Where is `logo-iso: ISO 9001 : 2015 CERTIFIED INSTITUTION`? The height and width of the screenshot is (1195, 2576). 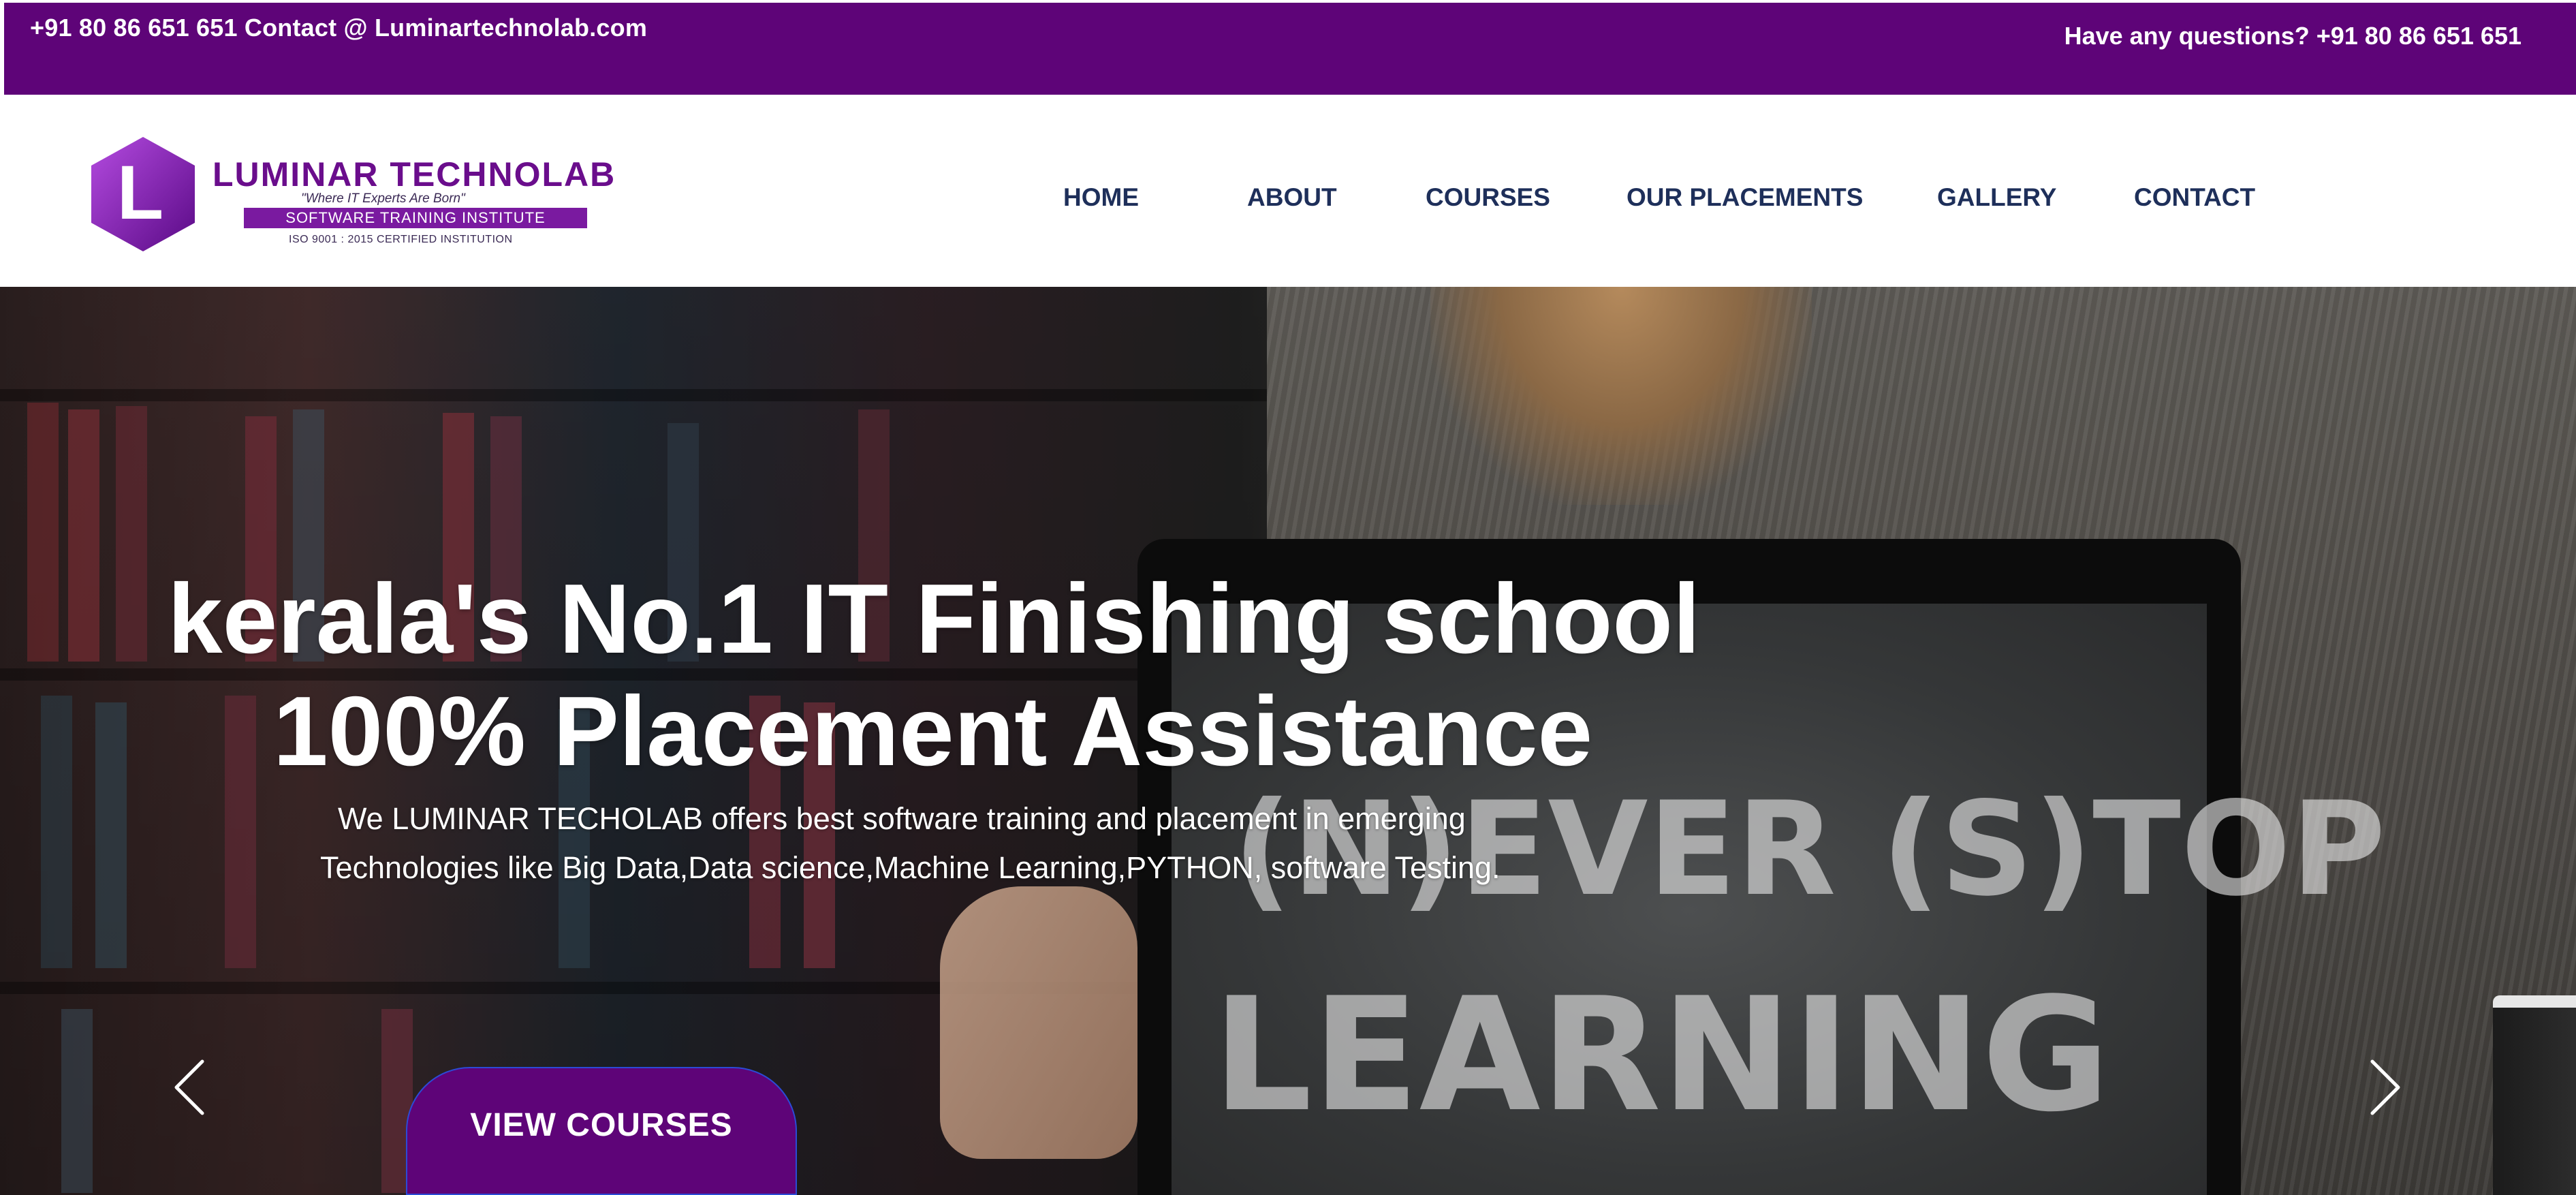 logo-iso: ISO 9001 : 2015 CERTIFIED INSTITUTION is located at coordinates (401, 239).